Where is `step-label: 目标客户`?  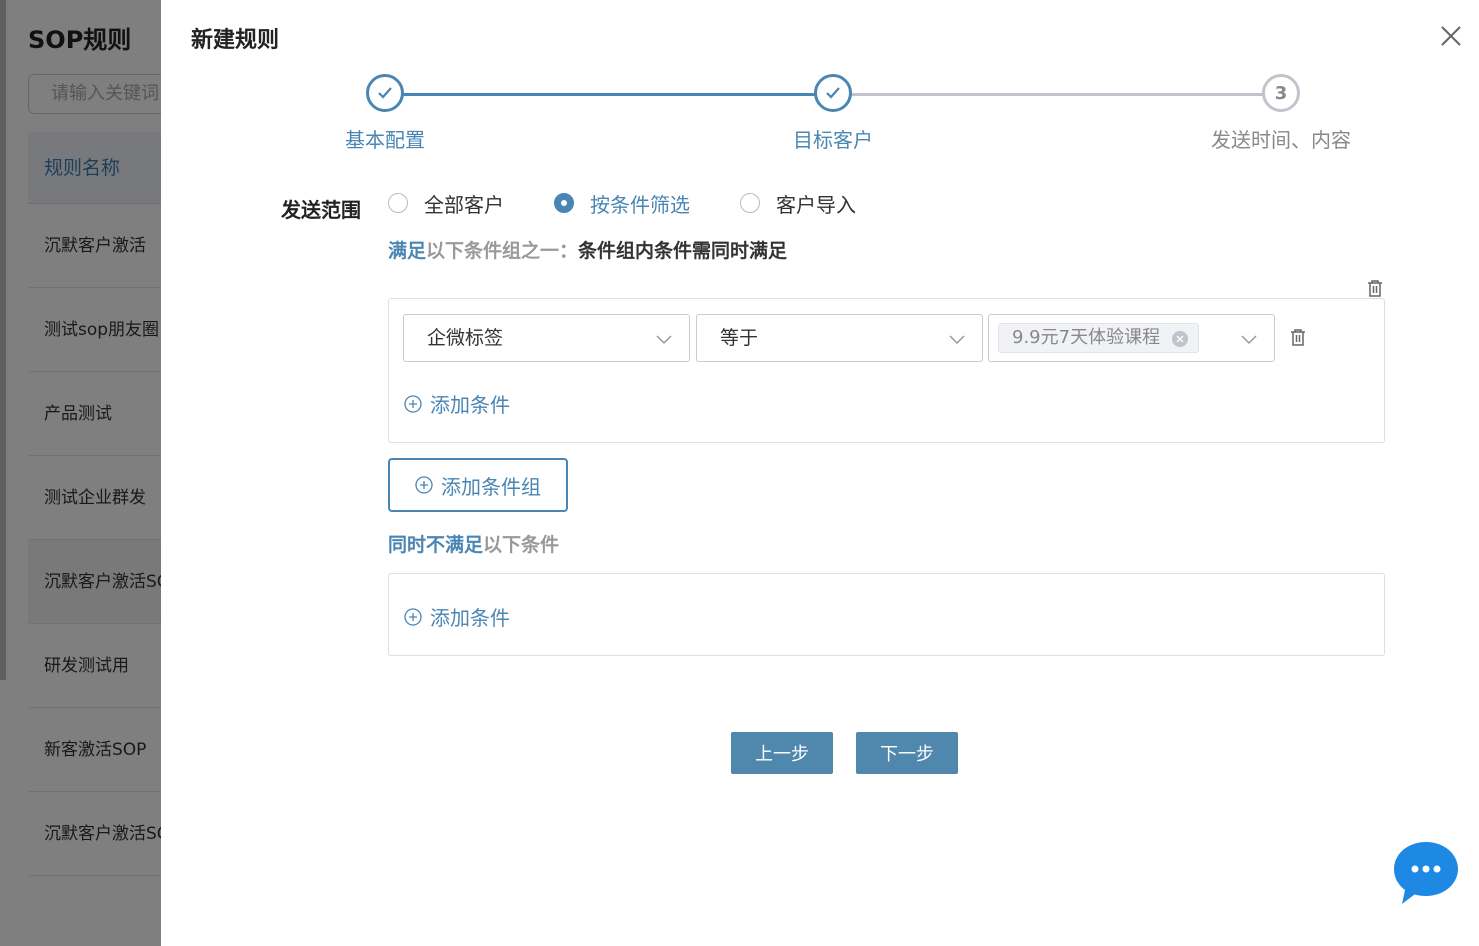 step-label: 目标客户 is located at coordinates (833, 140).